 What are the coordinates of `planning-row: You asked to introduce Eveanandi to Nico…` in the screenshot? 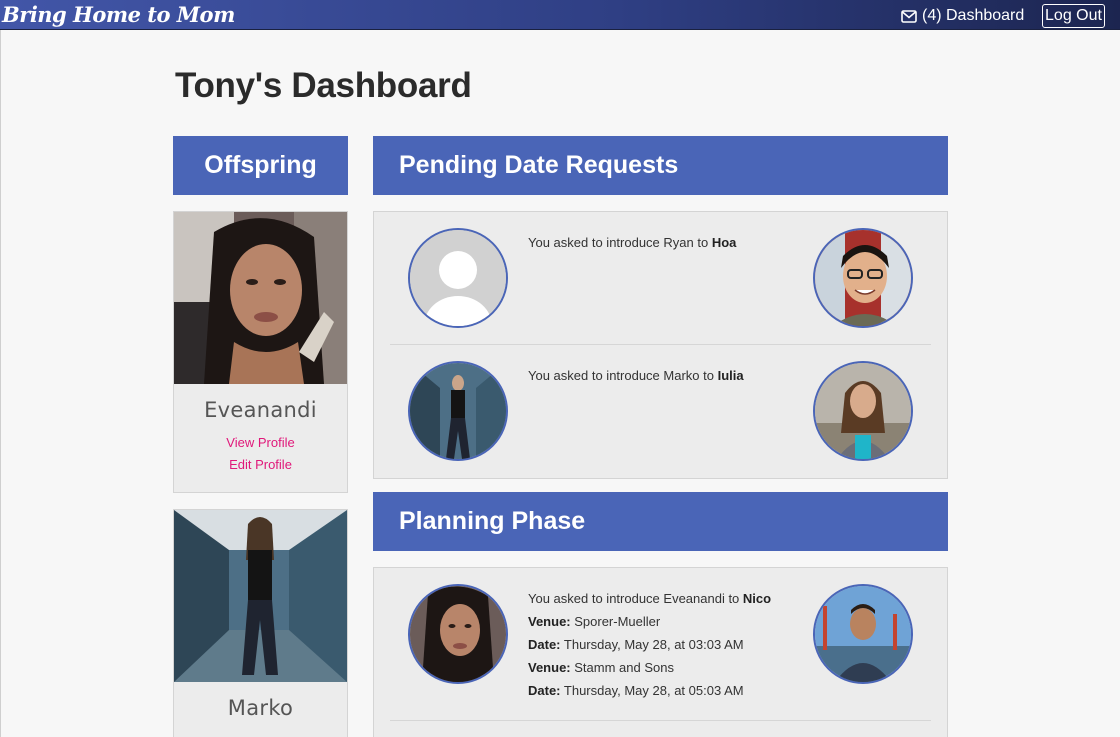 It's located at (660, 644).